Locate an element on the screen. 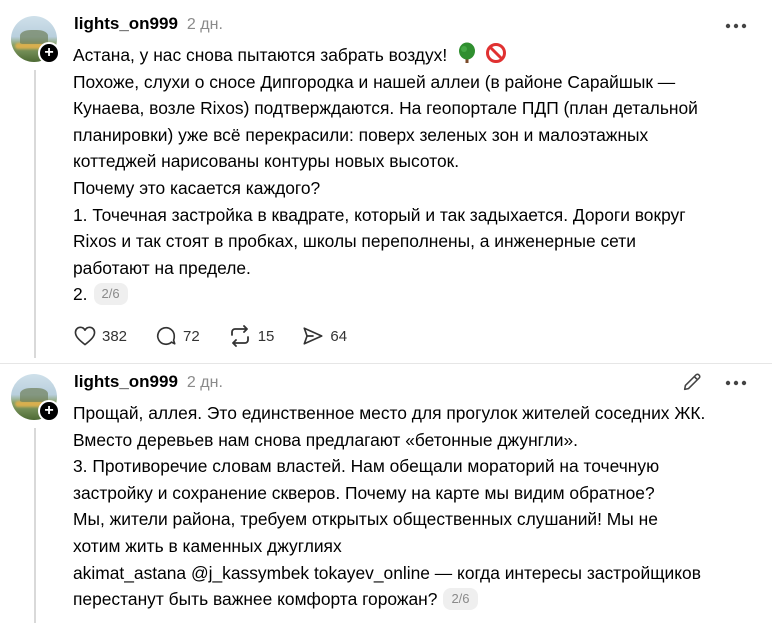 This screenshot has width=772, height=625. post-line: 2. is located at coordinates (80, 294).